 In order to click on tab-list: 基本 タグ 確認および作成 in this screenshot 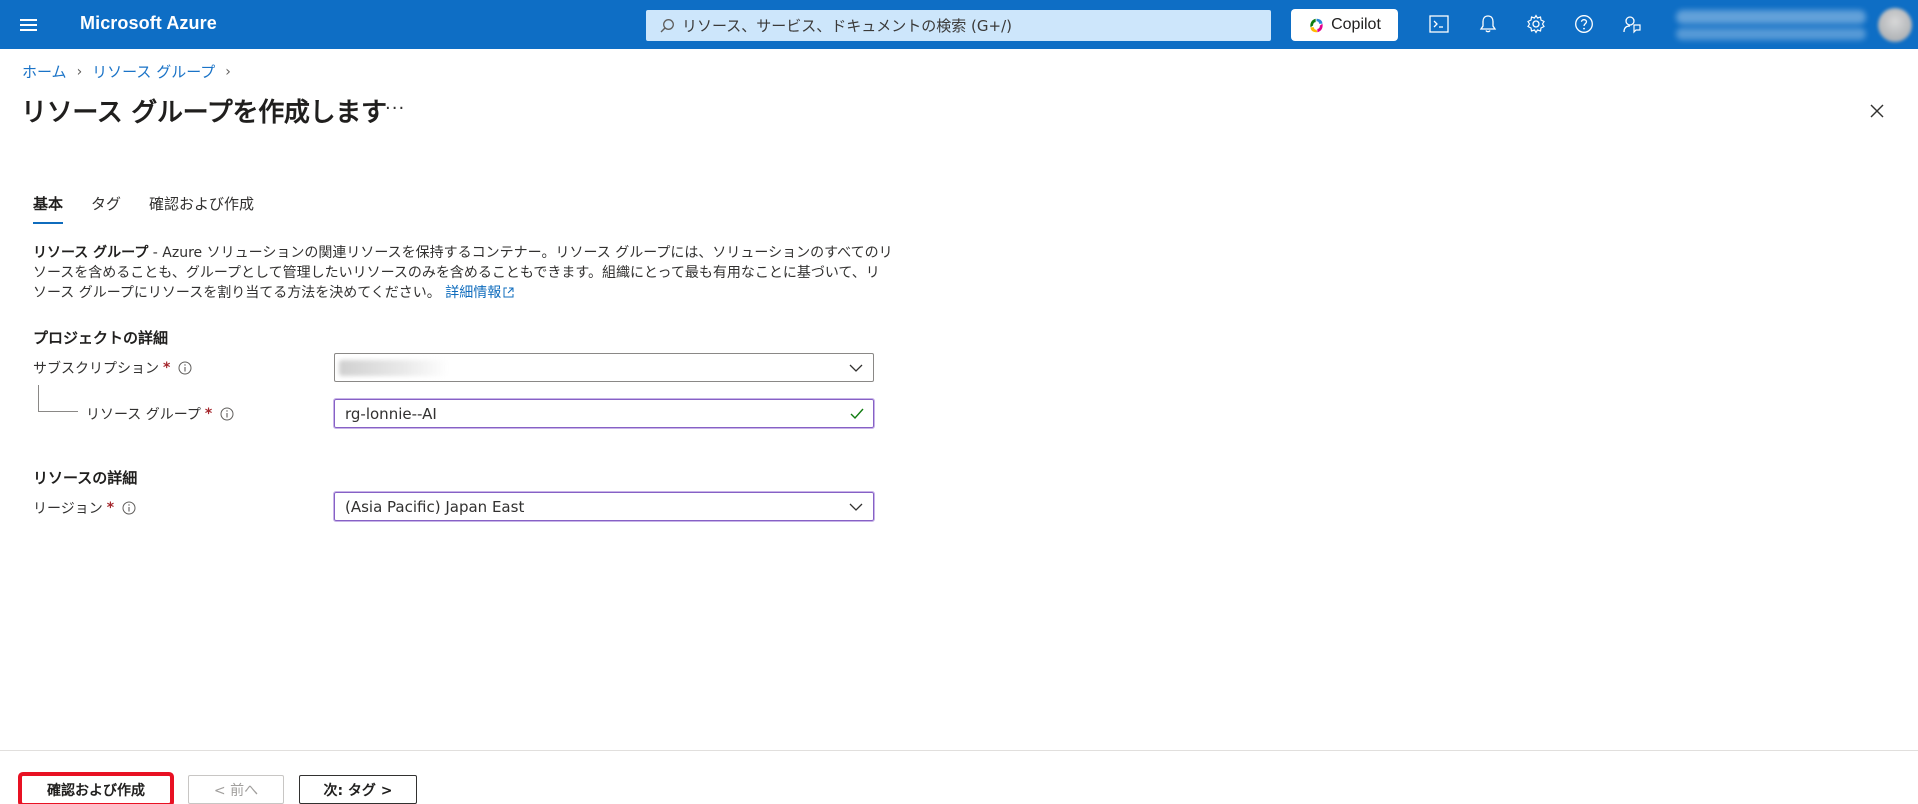, I will do `click(157, 208)`.